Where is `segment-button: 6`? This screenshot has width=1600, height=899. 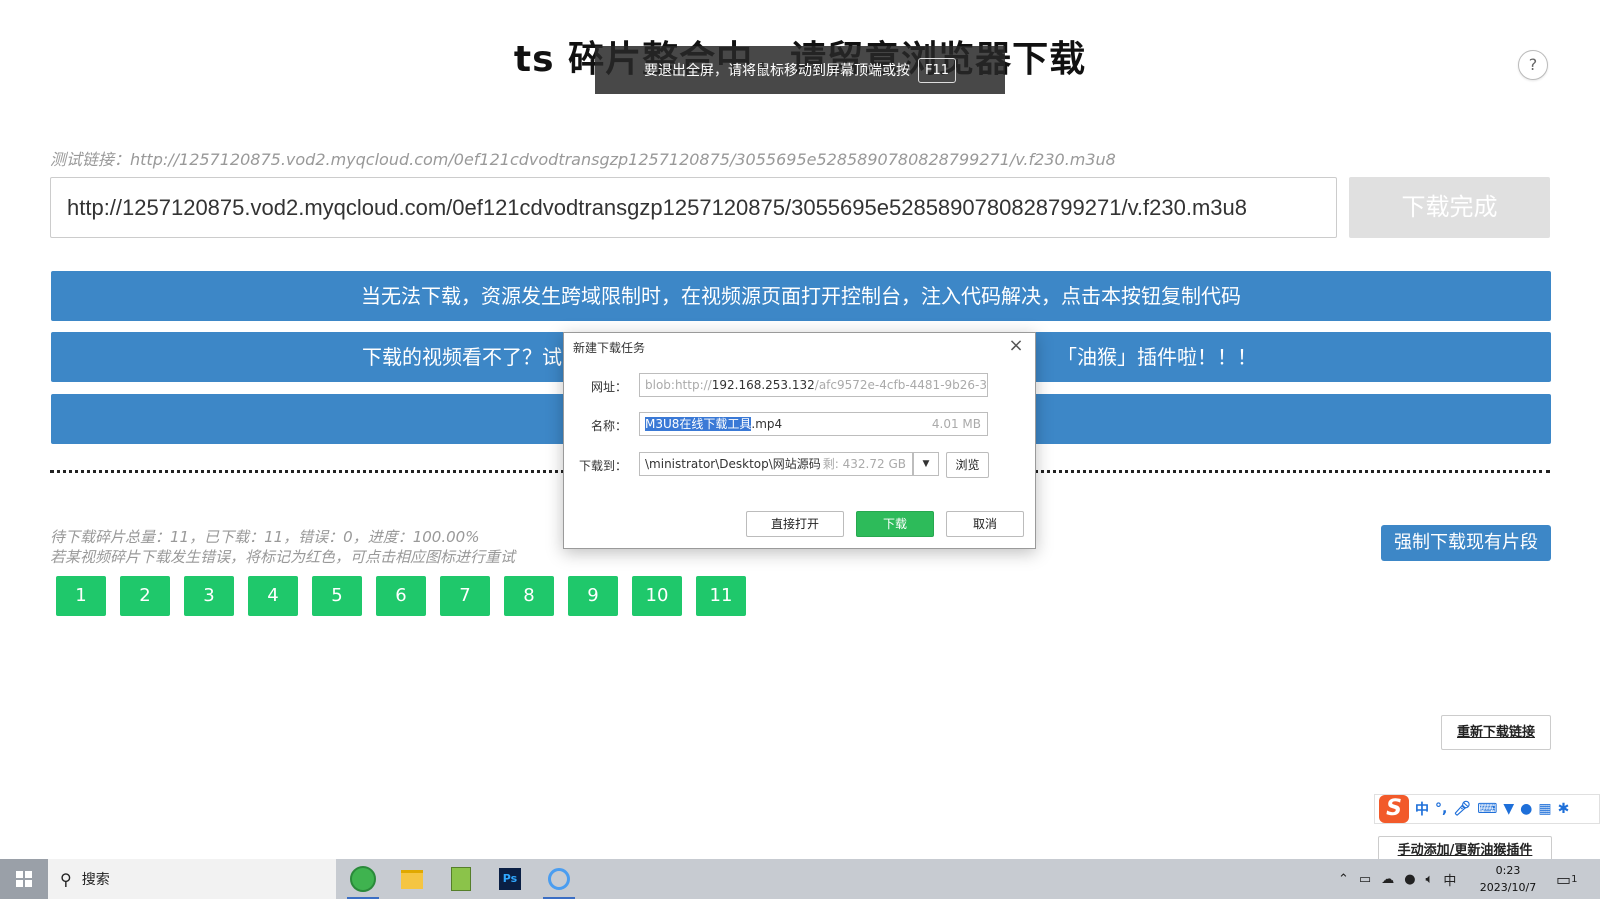
segment-button: 6 is located at coordinates (401, 596).